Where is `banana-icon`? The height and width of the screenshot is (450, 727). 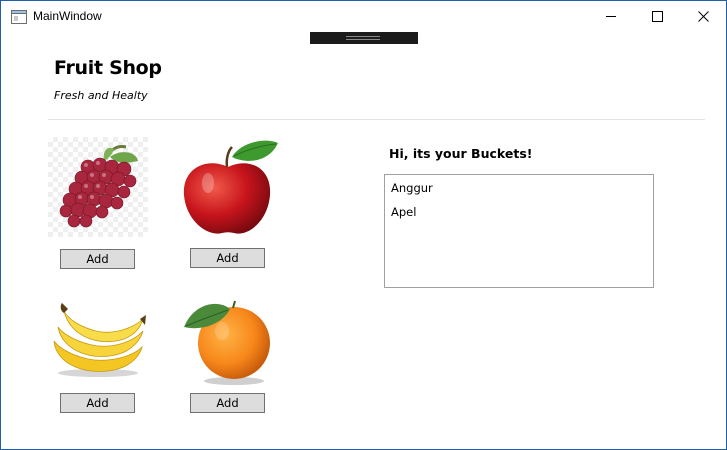 banana-icon is located at coordinates (99, 340).